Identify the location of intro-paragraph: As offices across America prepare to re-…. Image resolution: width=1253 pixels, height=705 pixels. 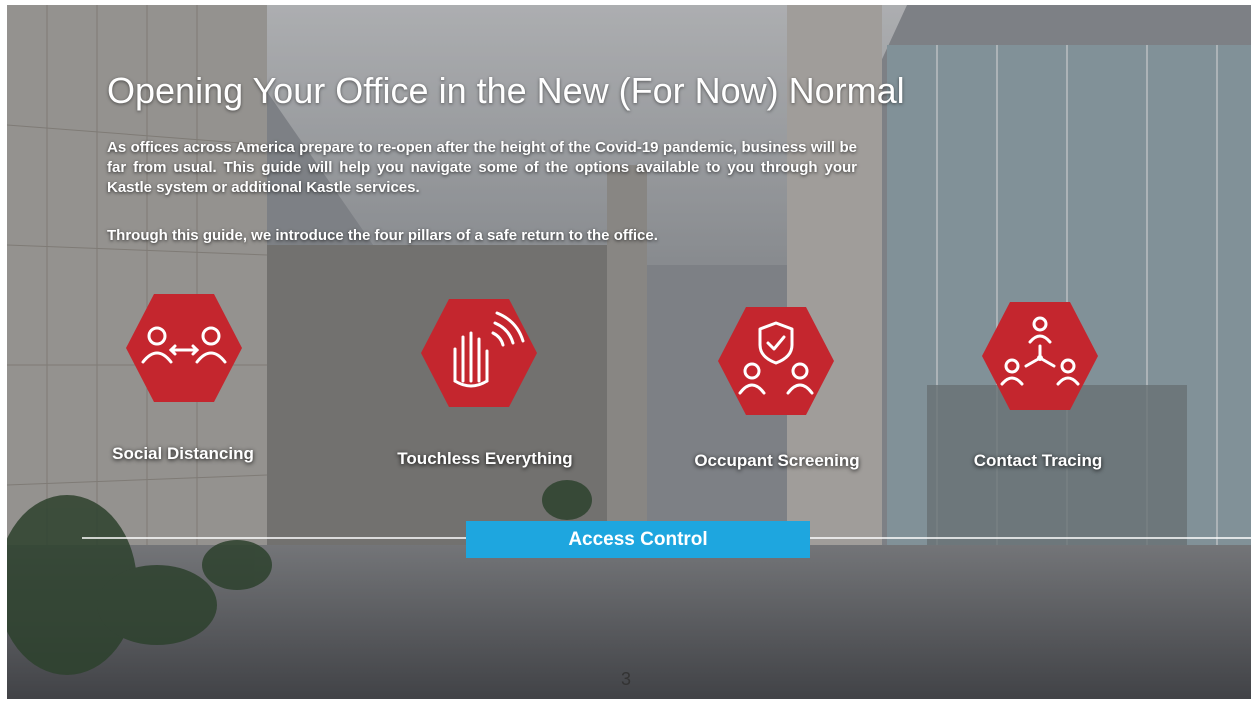
(482, 167).